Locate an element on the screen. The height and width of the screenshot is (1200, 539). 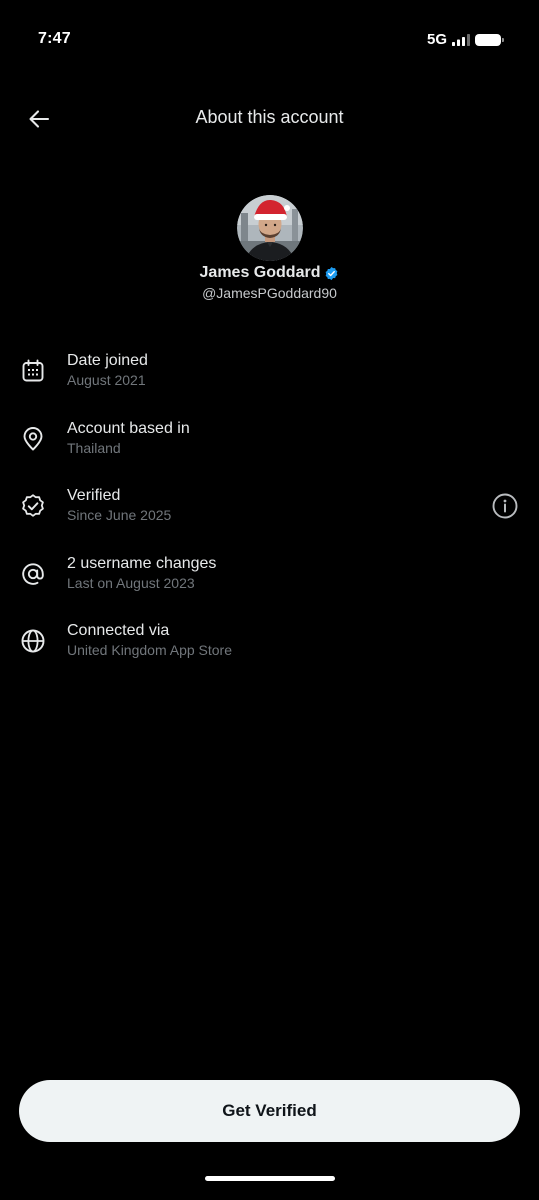
info-row-subtitle: Last on August 2023 is located at coordinates (131, 582).